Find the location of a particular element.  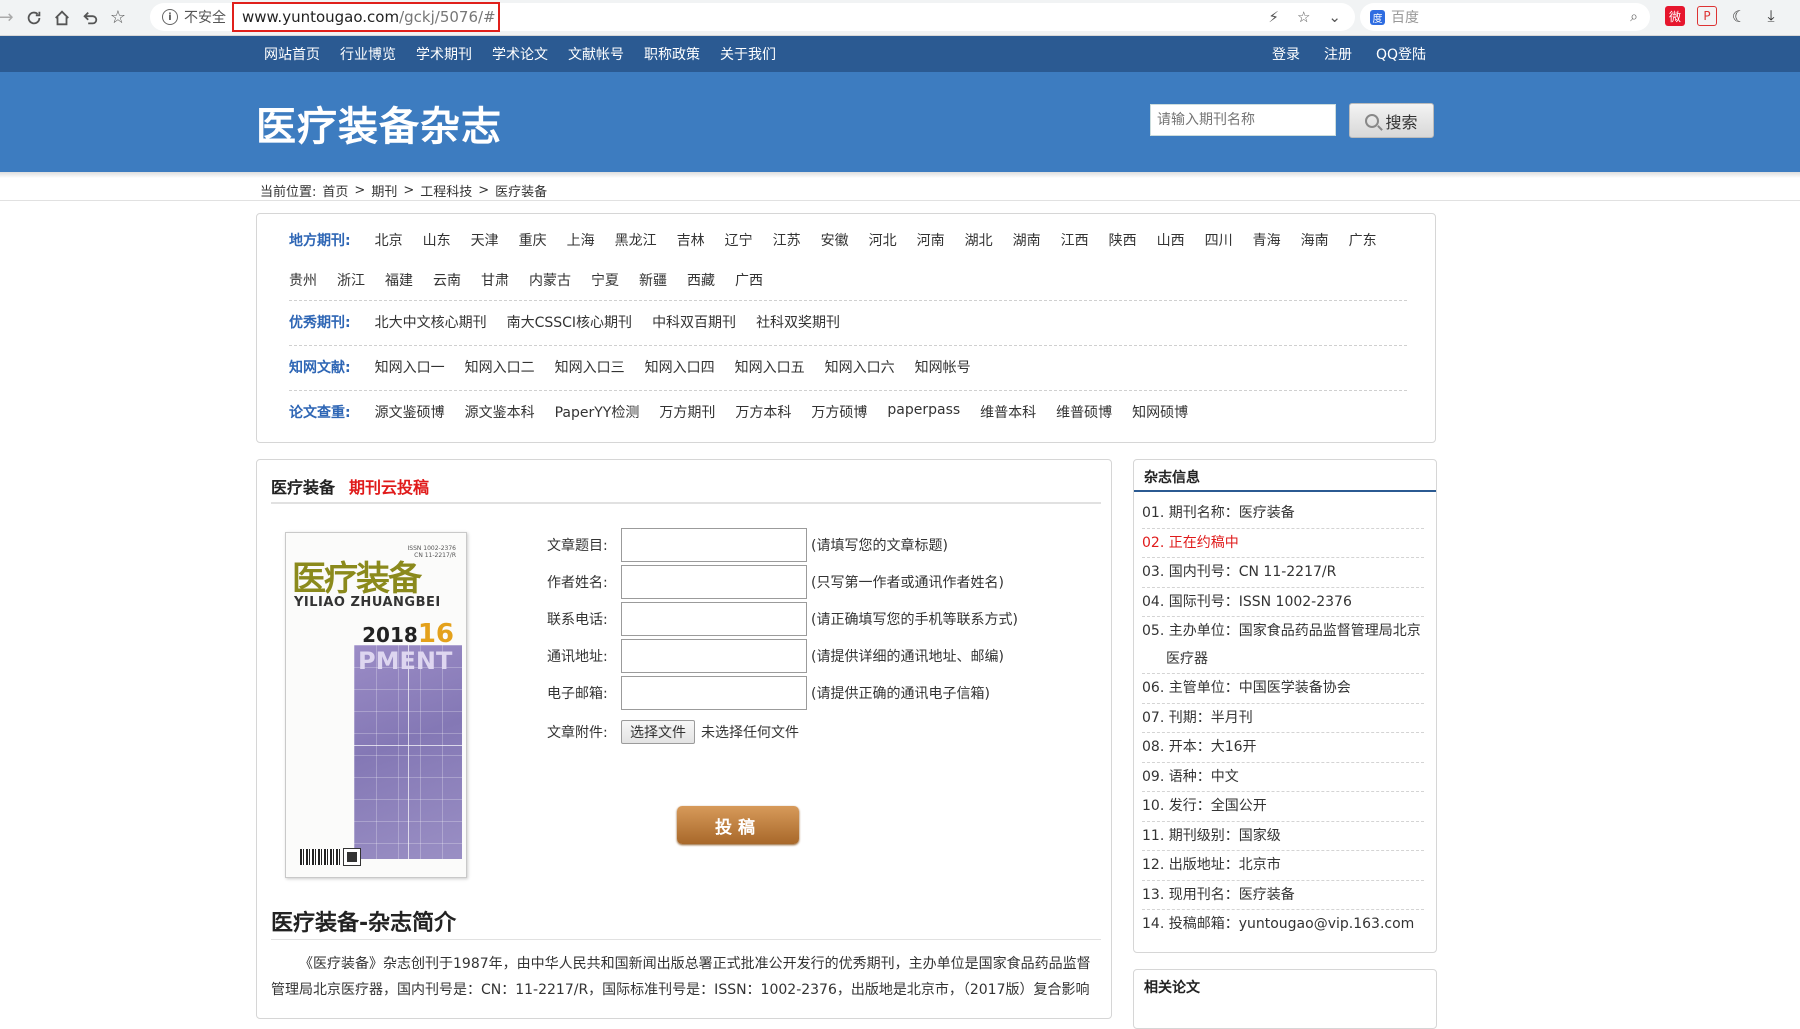

plagiarism-check-link: 万方本科 is located at coordinates (763, 412).